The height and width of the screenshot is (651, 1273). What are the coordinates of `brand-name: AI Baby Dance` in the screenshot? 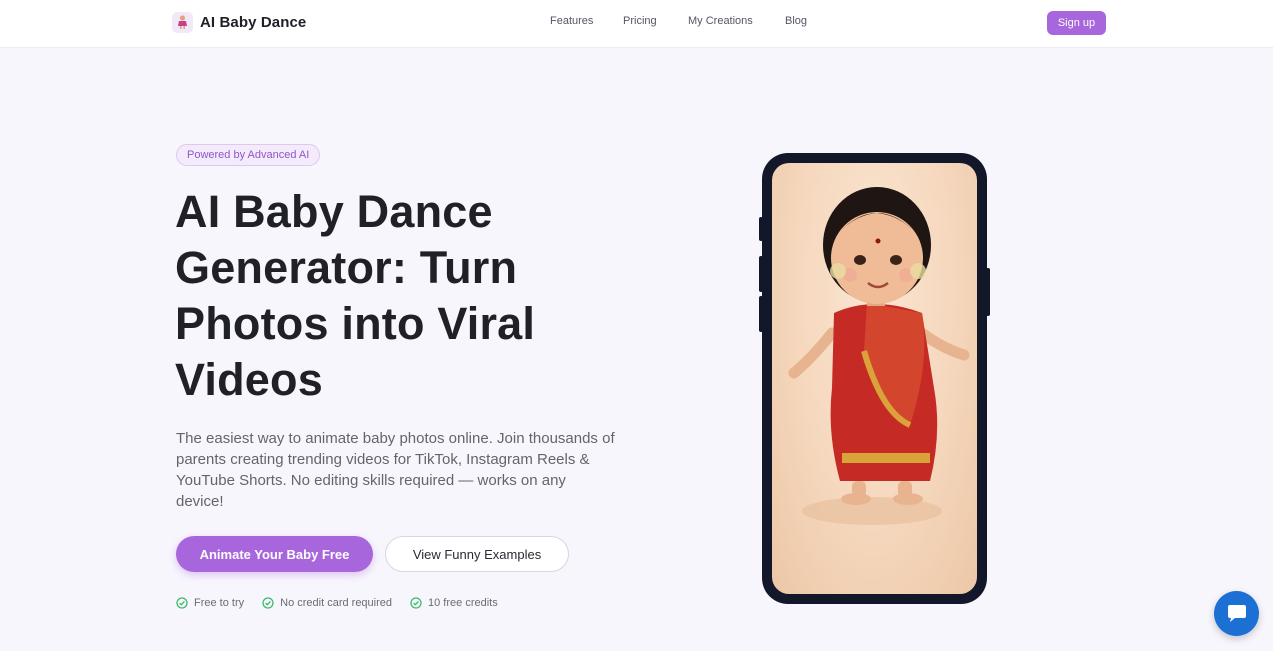 It's located at (253, 22).